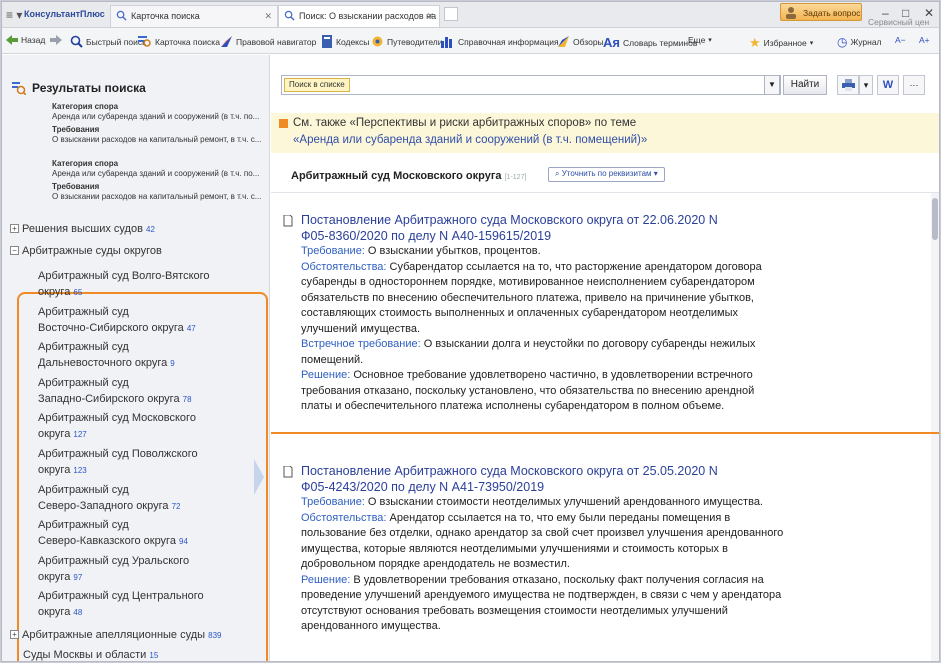 This screenshot has width=941, height=663. What do you see at coordinates (145, 284) in the screenshot?
I see `court-item-volgo-vyatsky: Арбитражный суд Волго-Вятского округа 65` at bounding box center [145, 284].